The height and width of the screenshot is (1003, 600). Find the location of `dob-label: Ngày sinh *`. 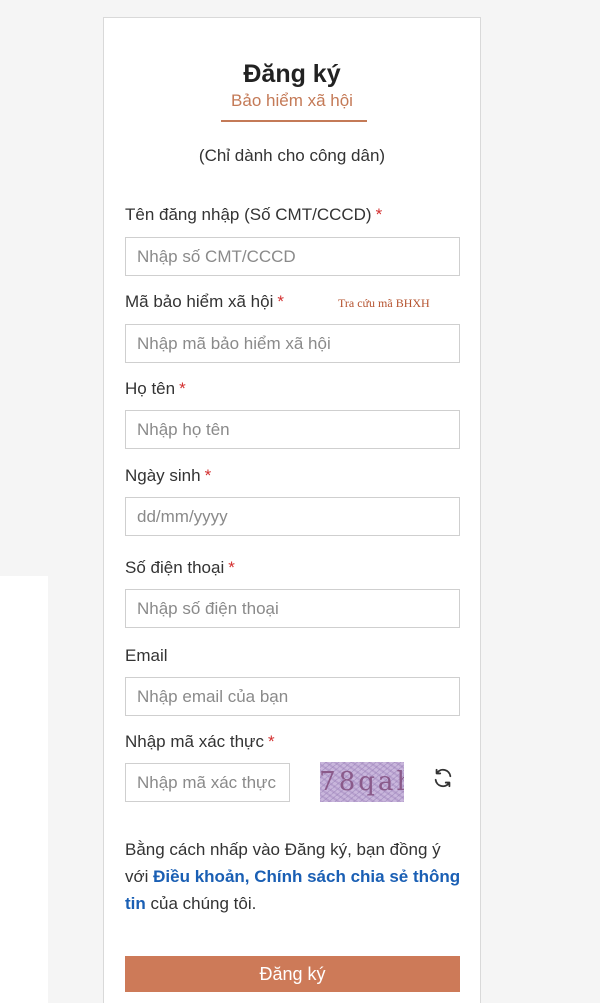

dob-label: Ngày sinh * is located at coordinates (168, 475).